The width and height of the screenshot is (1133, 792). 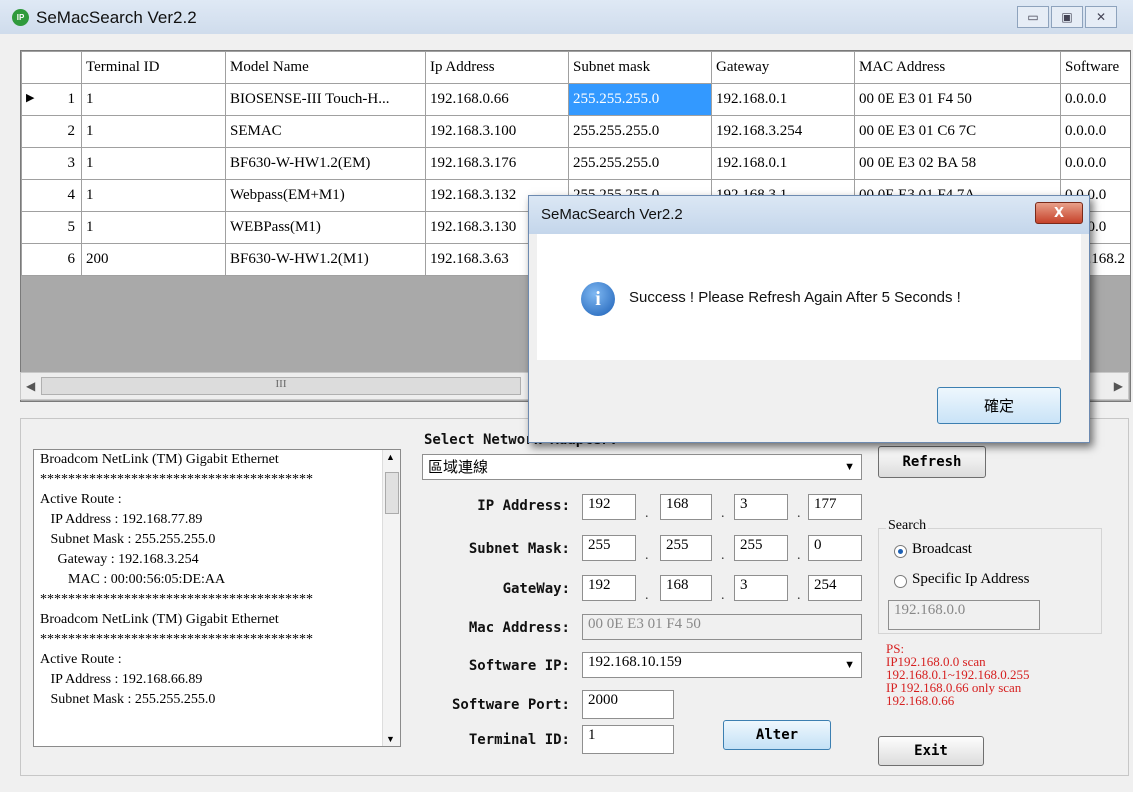 I want to click on adapter-select: 區域連線 ▼, so click(x=642, y=467).